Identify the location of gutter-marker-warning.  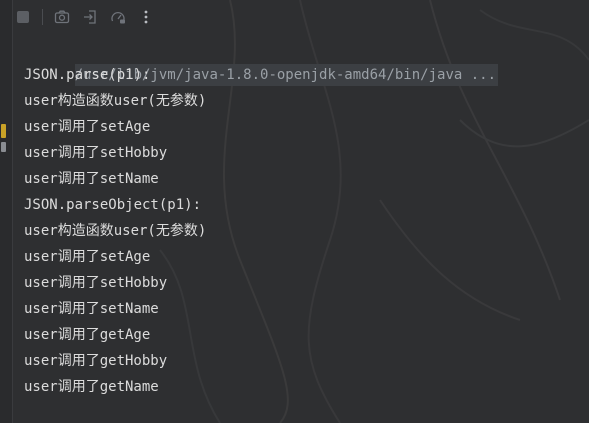
(3, 131).